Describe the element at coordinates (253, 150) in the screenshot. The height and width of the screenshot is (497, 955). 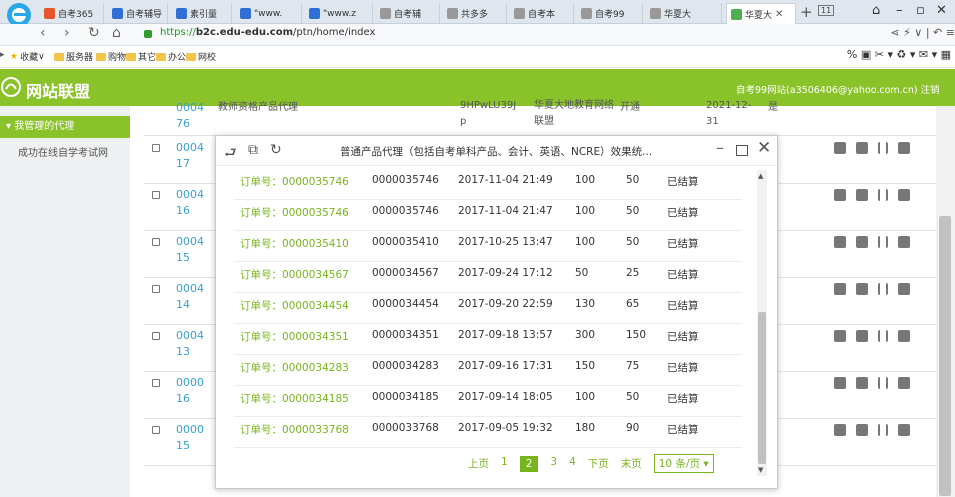
I see `popout-icon: ⧉` at that location.